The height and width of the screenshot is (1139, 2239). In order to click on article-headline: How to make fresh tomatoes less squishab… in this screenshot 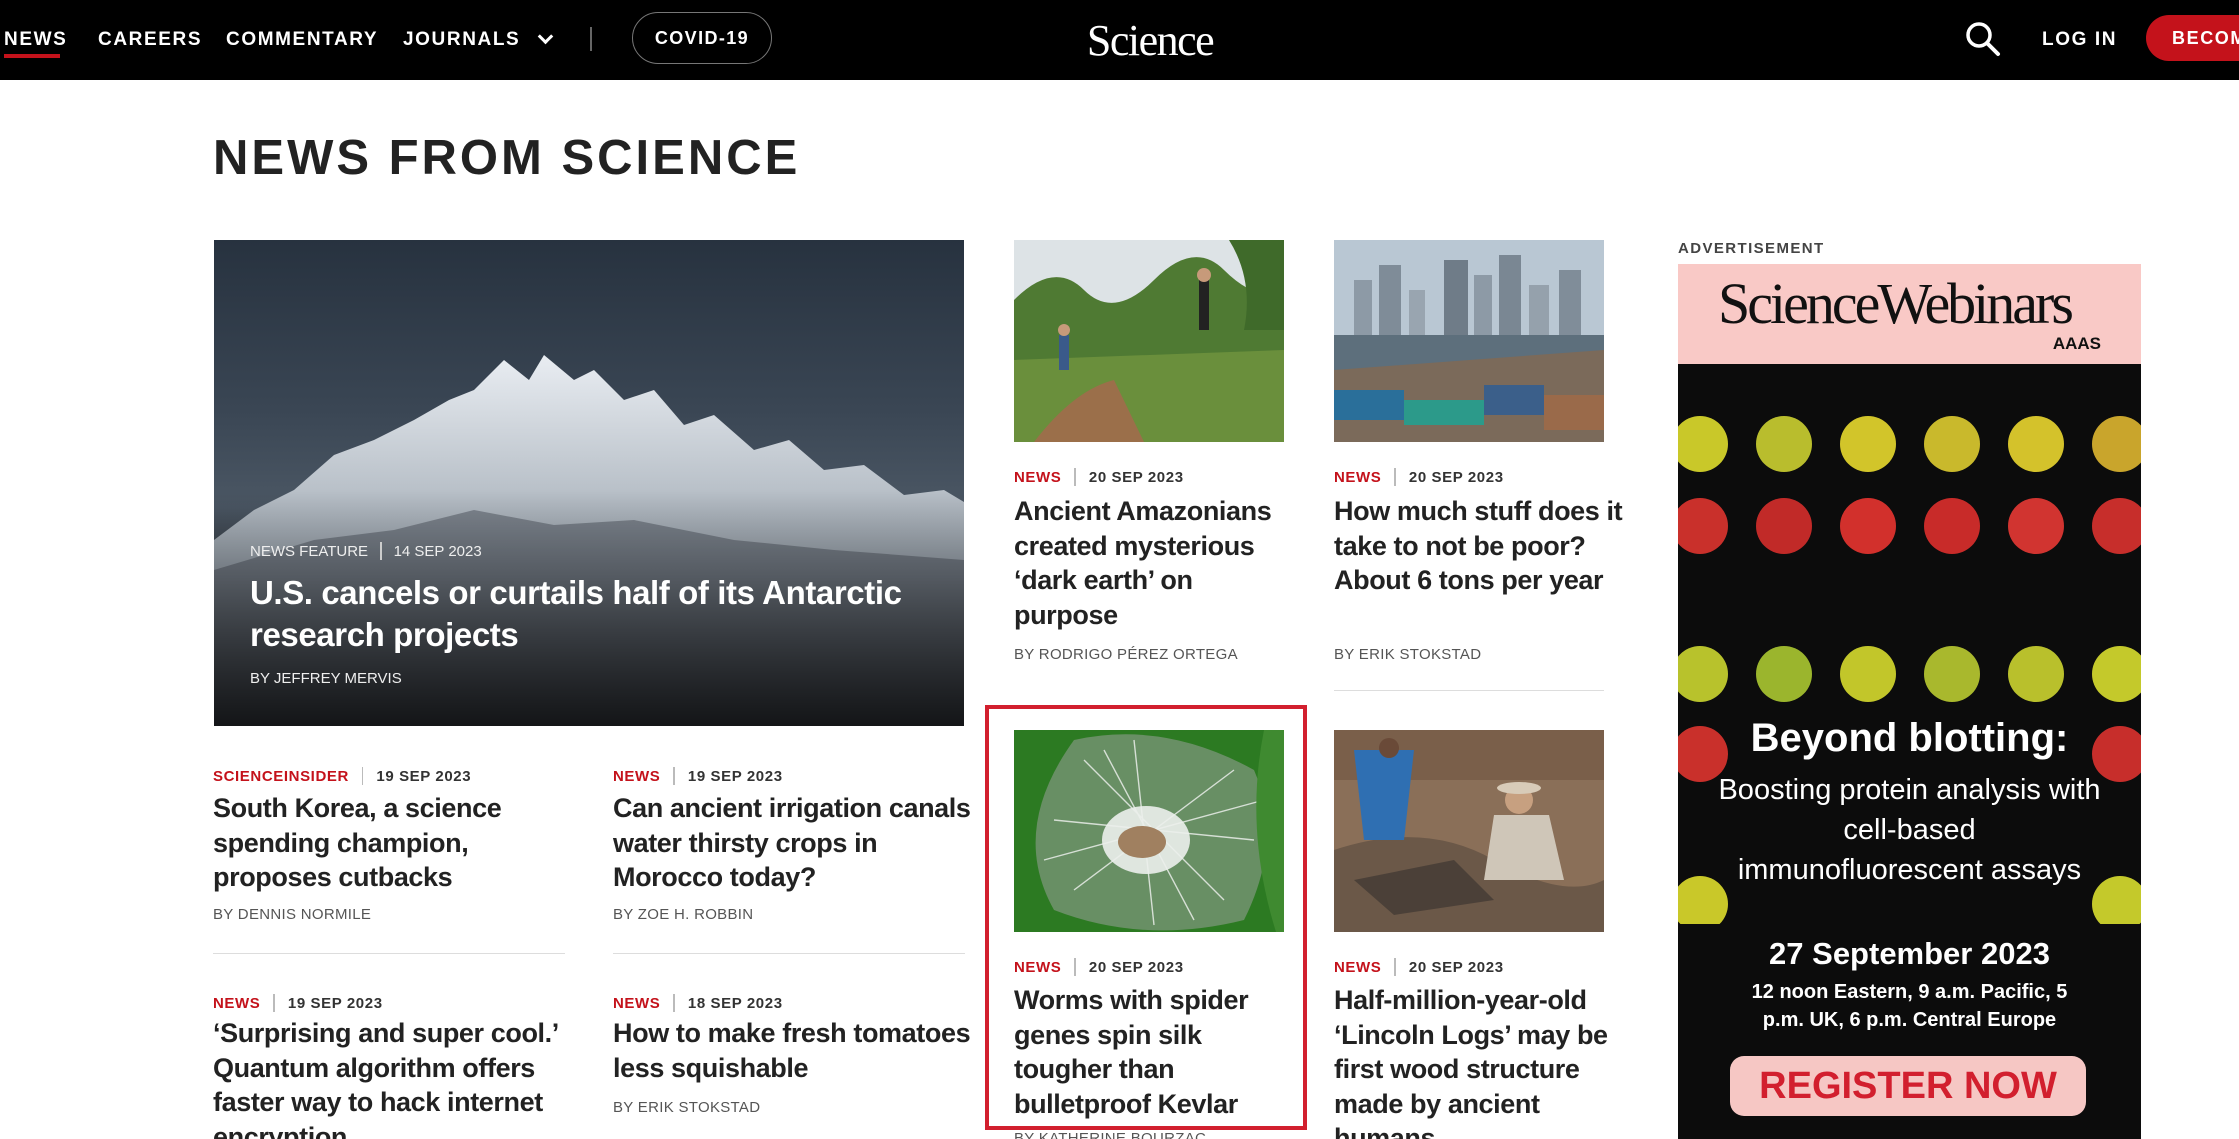, I will do `click(793, 1050)`.